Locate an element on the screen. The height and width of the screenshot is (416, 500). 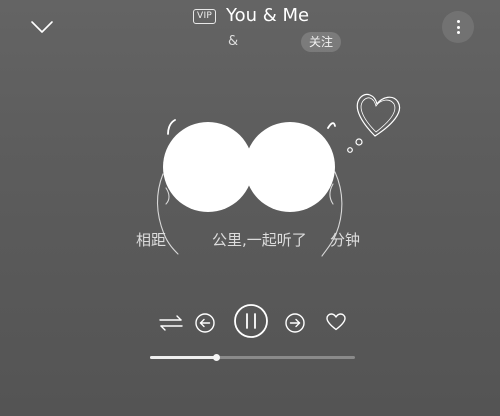
artwork-circle-right is located at coordinates (290, 167).